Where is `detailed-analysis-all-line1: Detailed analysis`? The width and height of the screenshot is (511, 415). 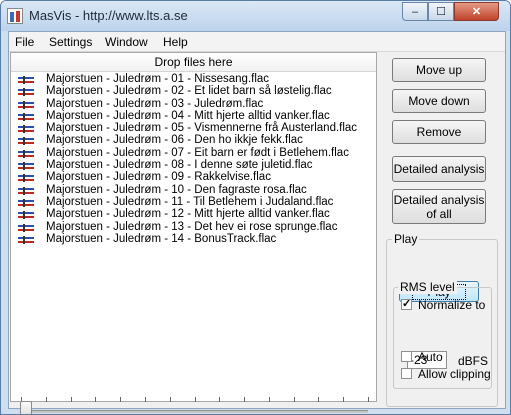
detailed-analysis-all-line1: Detailed analysis is located at coordinates (439, 199).